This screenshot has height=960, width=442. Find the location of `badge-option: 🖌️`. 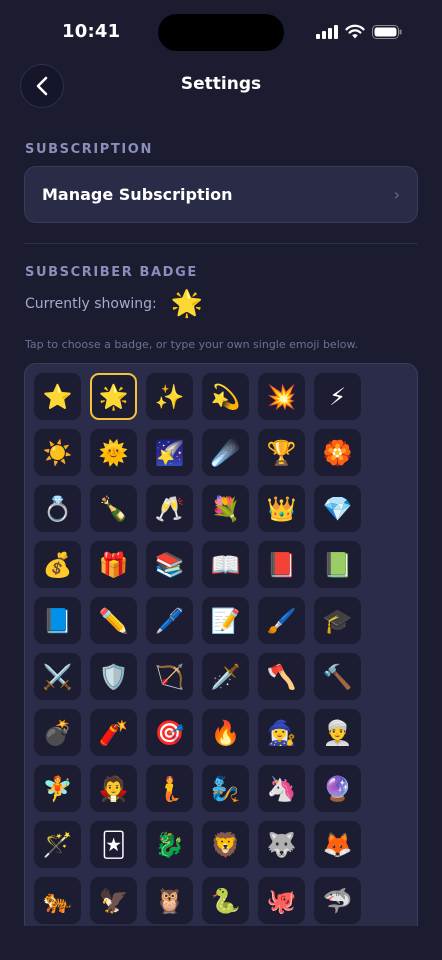

badge-option: 🖌️ is located at coordinates (281, 620).